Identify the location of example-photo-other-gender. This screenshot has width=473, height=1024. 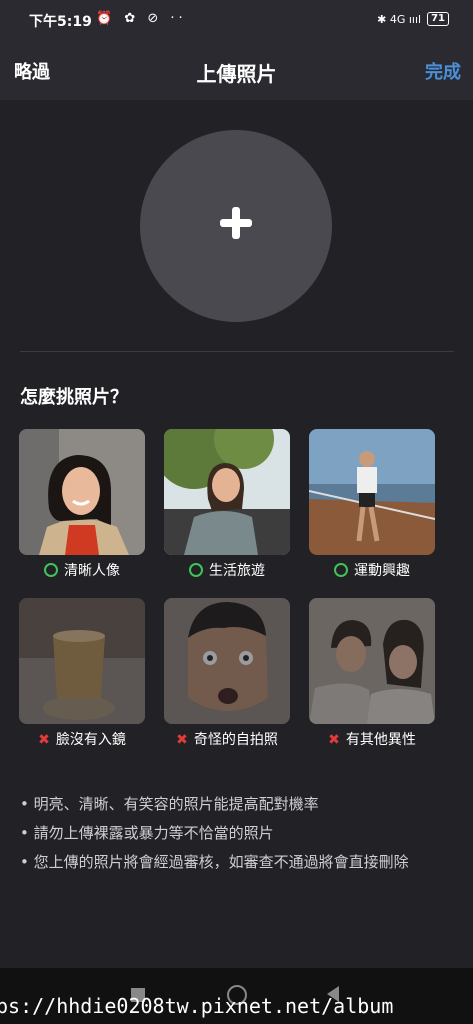
(372, 661).